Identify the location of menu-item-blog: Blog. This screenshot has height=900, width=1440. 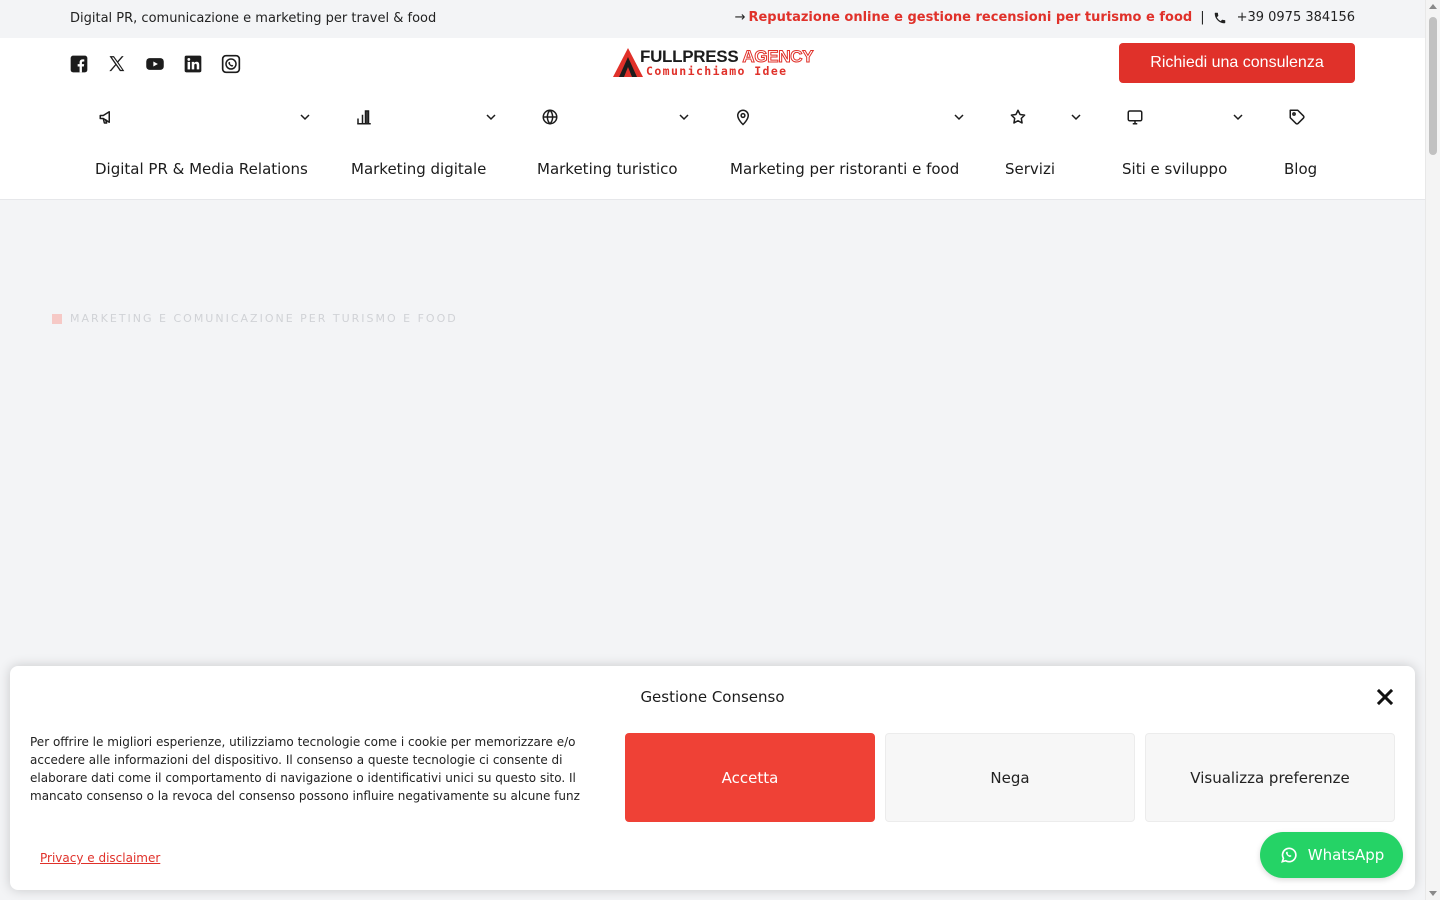
(1300, 169).